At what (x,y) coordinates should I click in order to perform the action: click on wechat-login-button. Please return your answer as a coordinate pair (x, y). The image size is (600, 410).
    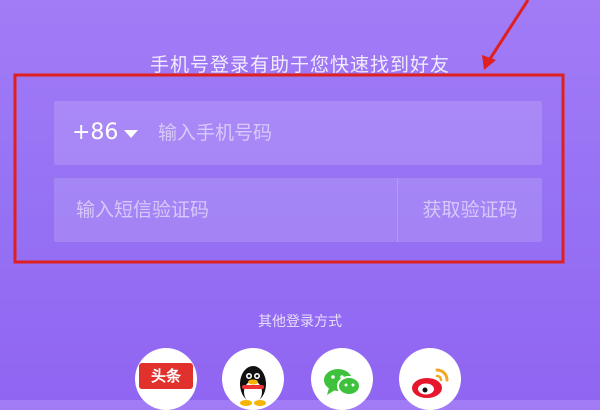
    Looking at the image, I should click on (342, 379).